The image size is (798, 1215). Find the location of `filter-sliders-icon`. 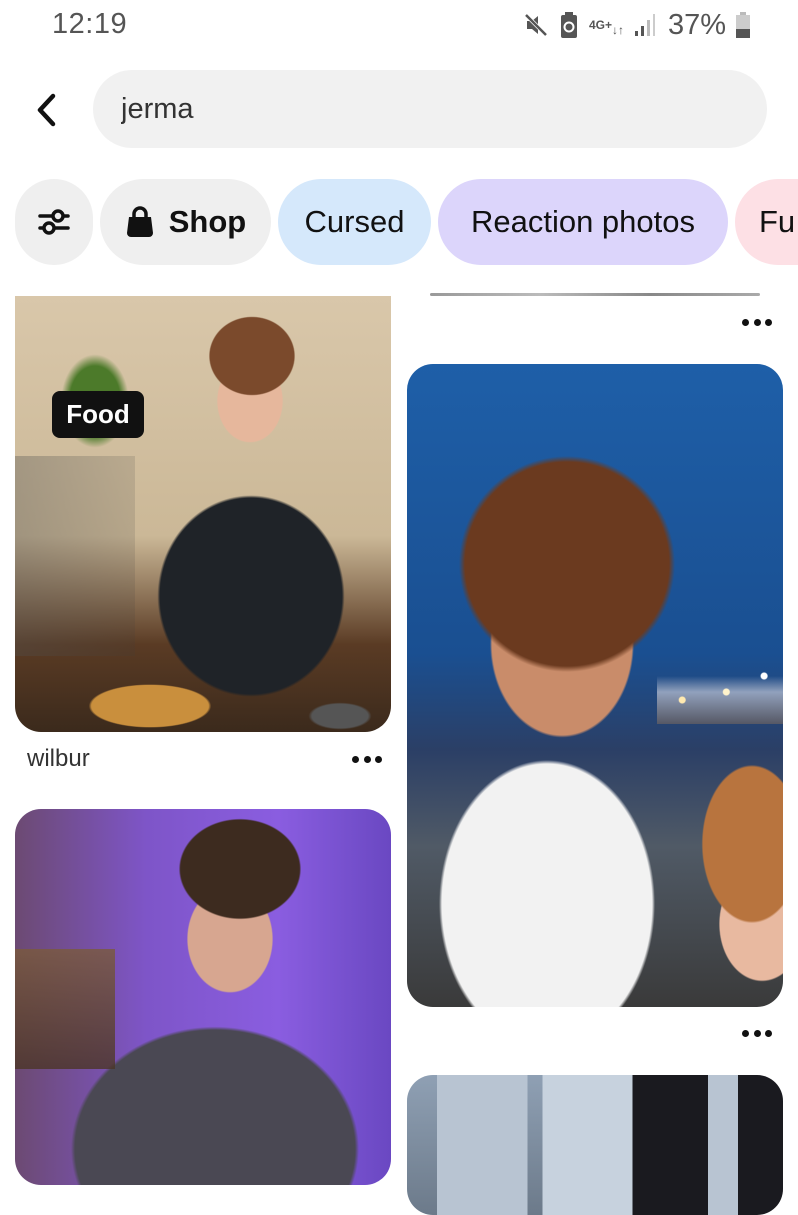

filter-sliders-icon is located at coordinates (54, 222).